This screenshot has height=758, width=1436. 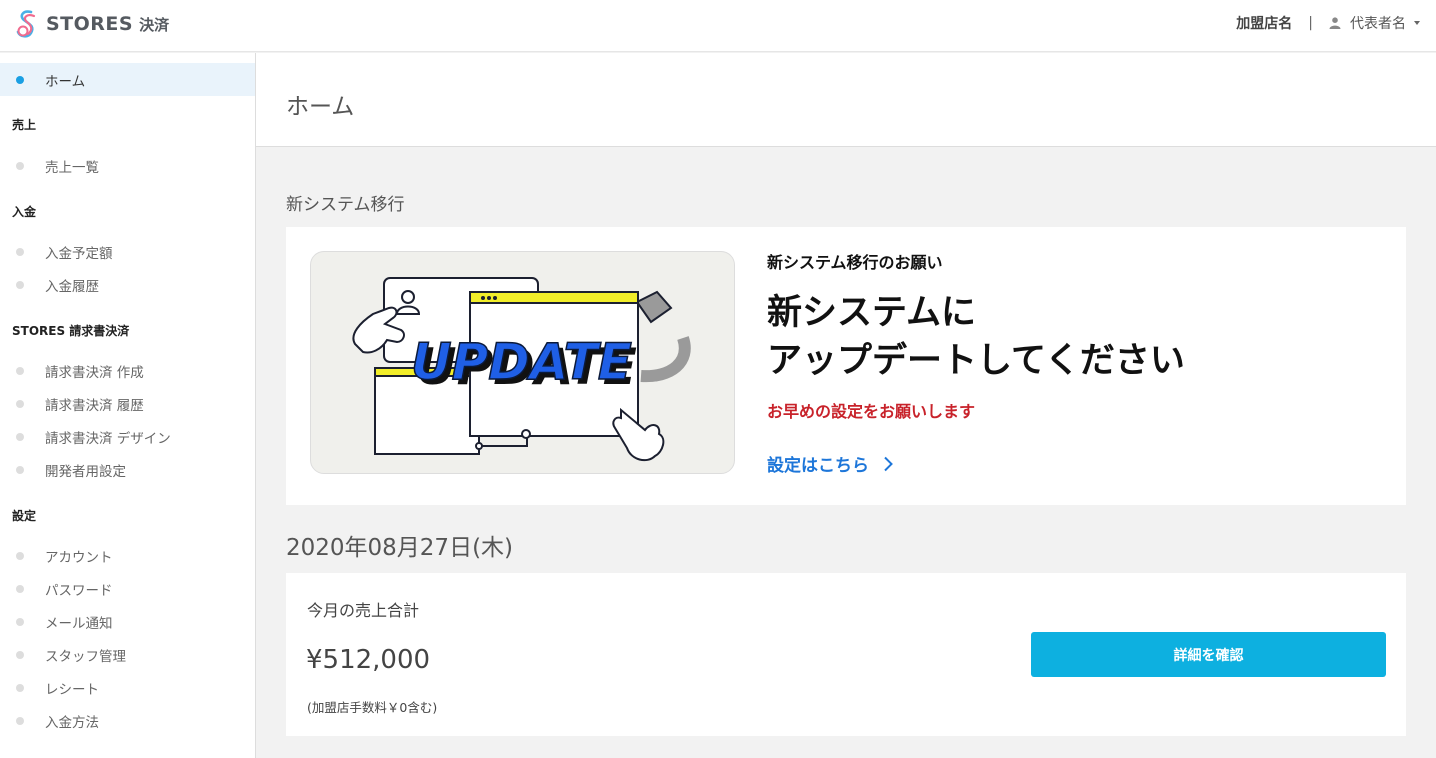 I want to click on sidebar-item-label: 入金予定額, so click(x=79, y=253).